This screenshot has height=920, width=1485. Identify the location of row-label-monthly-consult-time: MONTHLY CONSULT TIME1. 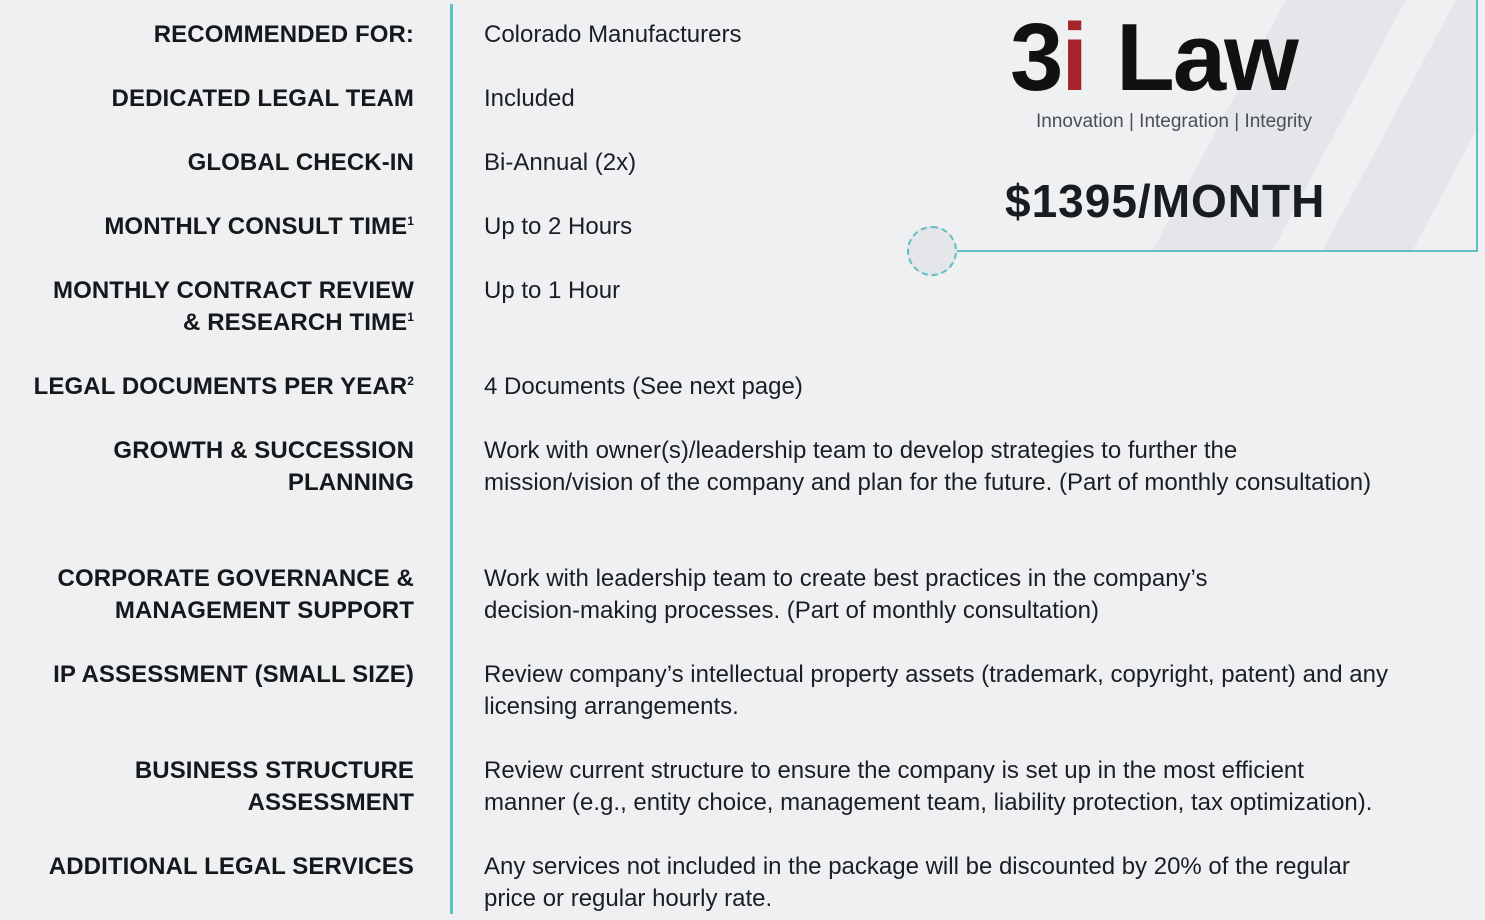
(259, 226).